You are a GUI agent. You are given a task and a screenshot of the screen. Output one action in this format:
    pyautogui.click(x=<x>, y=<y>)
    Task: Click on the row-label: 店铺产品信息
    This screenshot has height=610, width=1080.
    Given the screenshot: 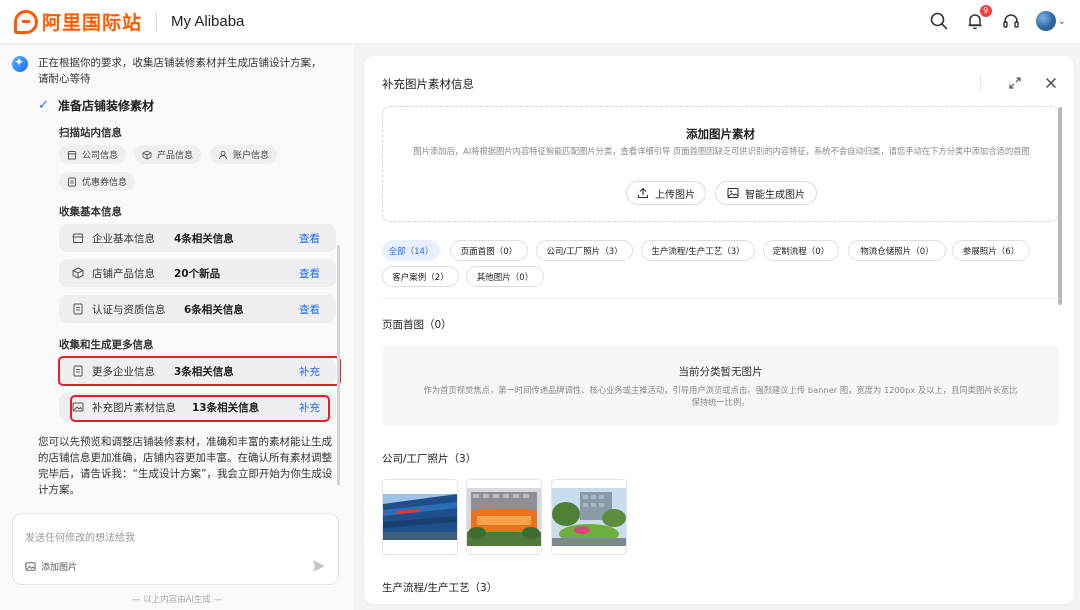 What is the action you would take?
    pyautogui.click(x=123, y=273)
    